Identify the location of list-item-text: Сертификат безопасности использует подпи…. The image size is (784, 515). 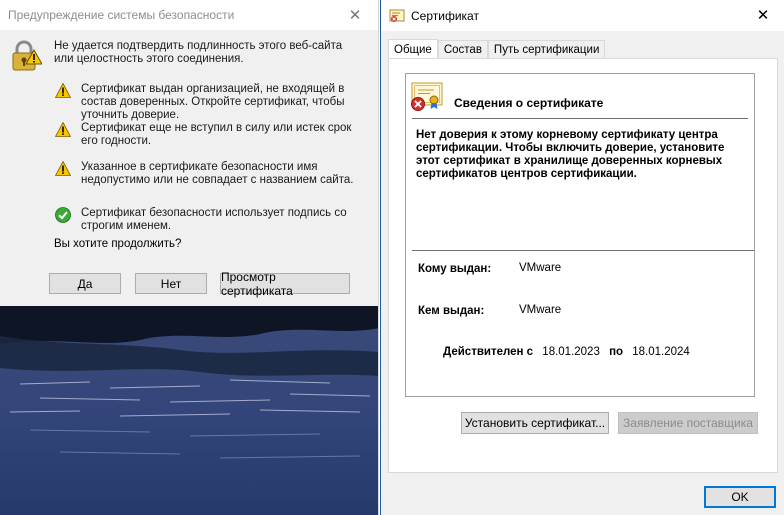
(214, 219).